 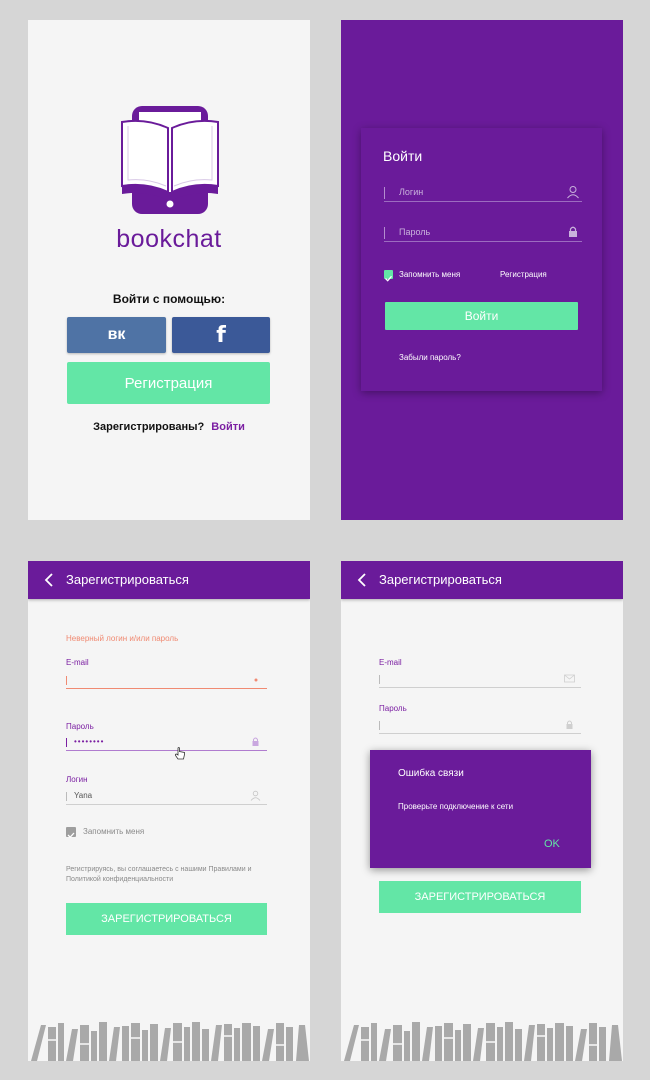 I want to click on login-title: Войти, so click(x=403, y=156).